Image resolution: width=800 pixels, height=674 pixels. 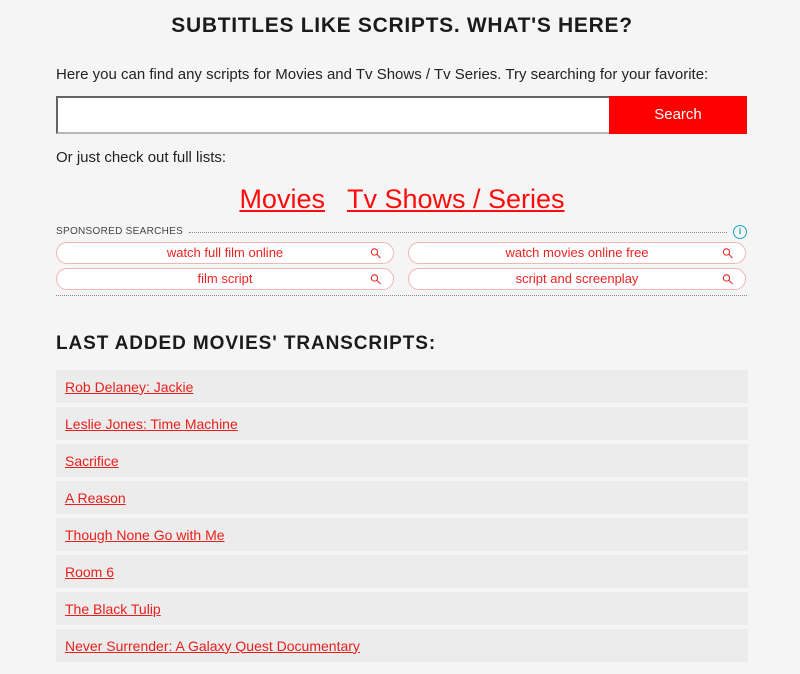 What do you see at coordinates (402, 460) in the screenshot?
I see `list-item: Sacrifice` at bounding box center [402, 460].